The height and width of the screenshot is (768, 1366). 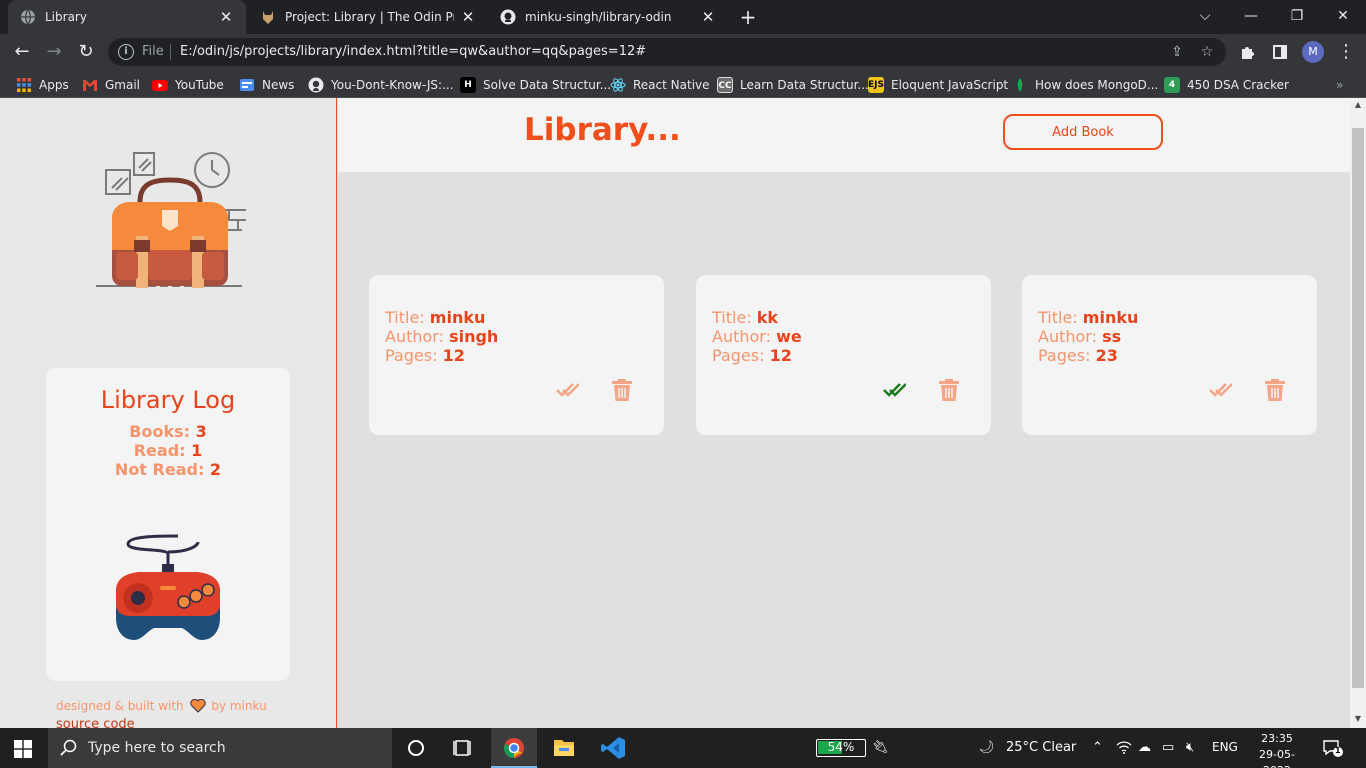 I want to click on bookmark-youtube: YouTube, so click(x=188, y=85).